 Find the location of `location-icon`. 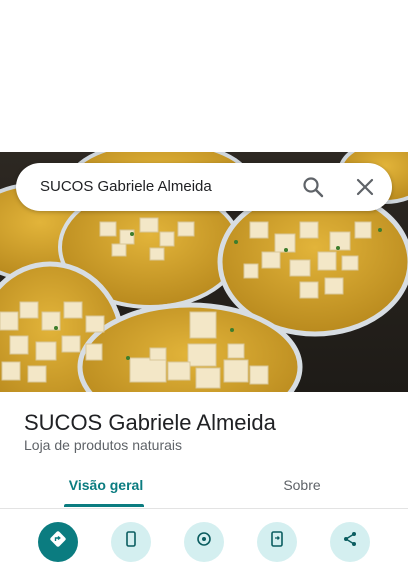

location-icon is located at coordinates (204, 539).